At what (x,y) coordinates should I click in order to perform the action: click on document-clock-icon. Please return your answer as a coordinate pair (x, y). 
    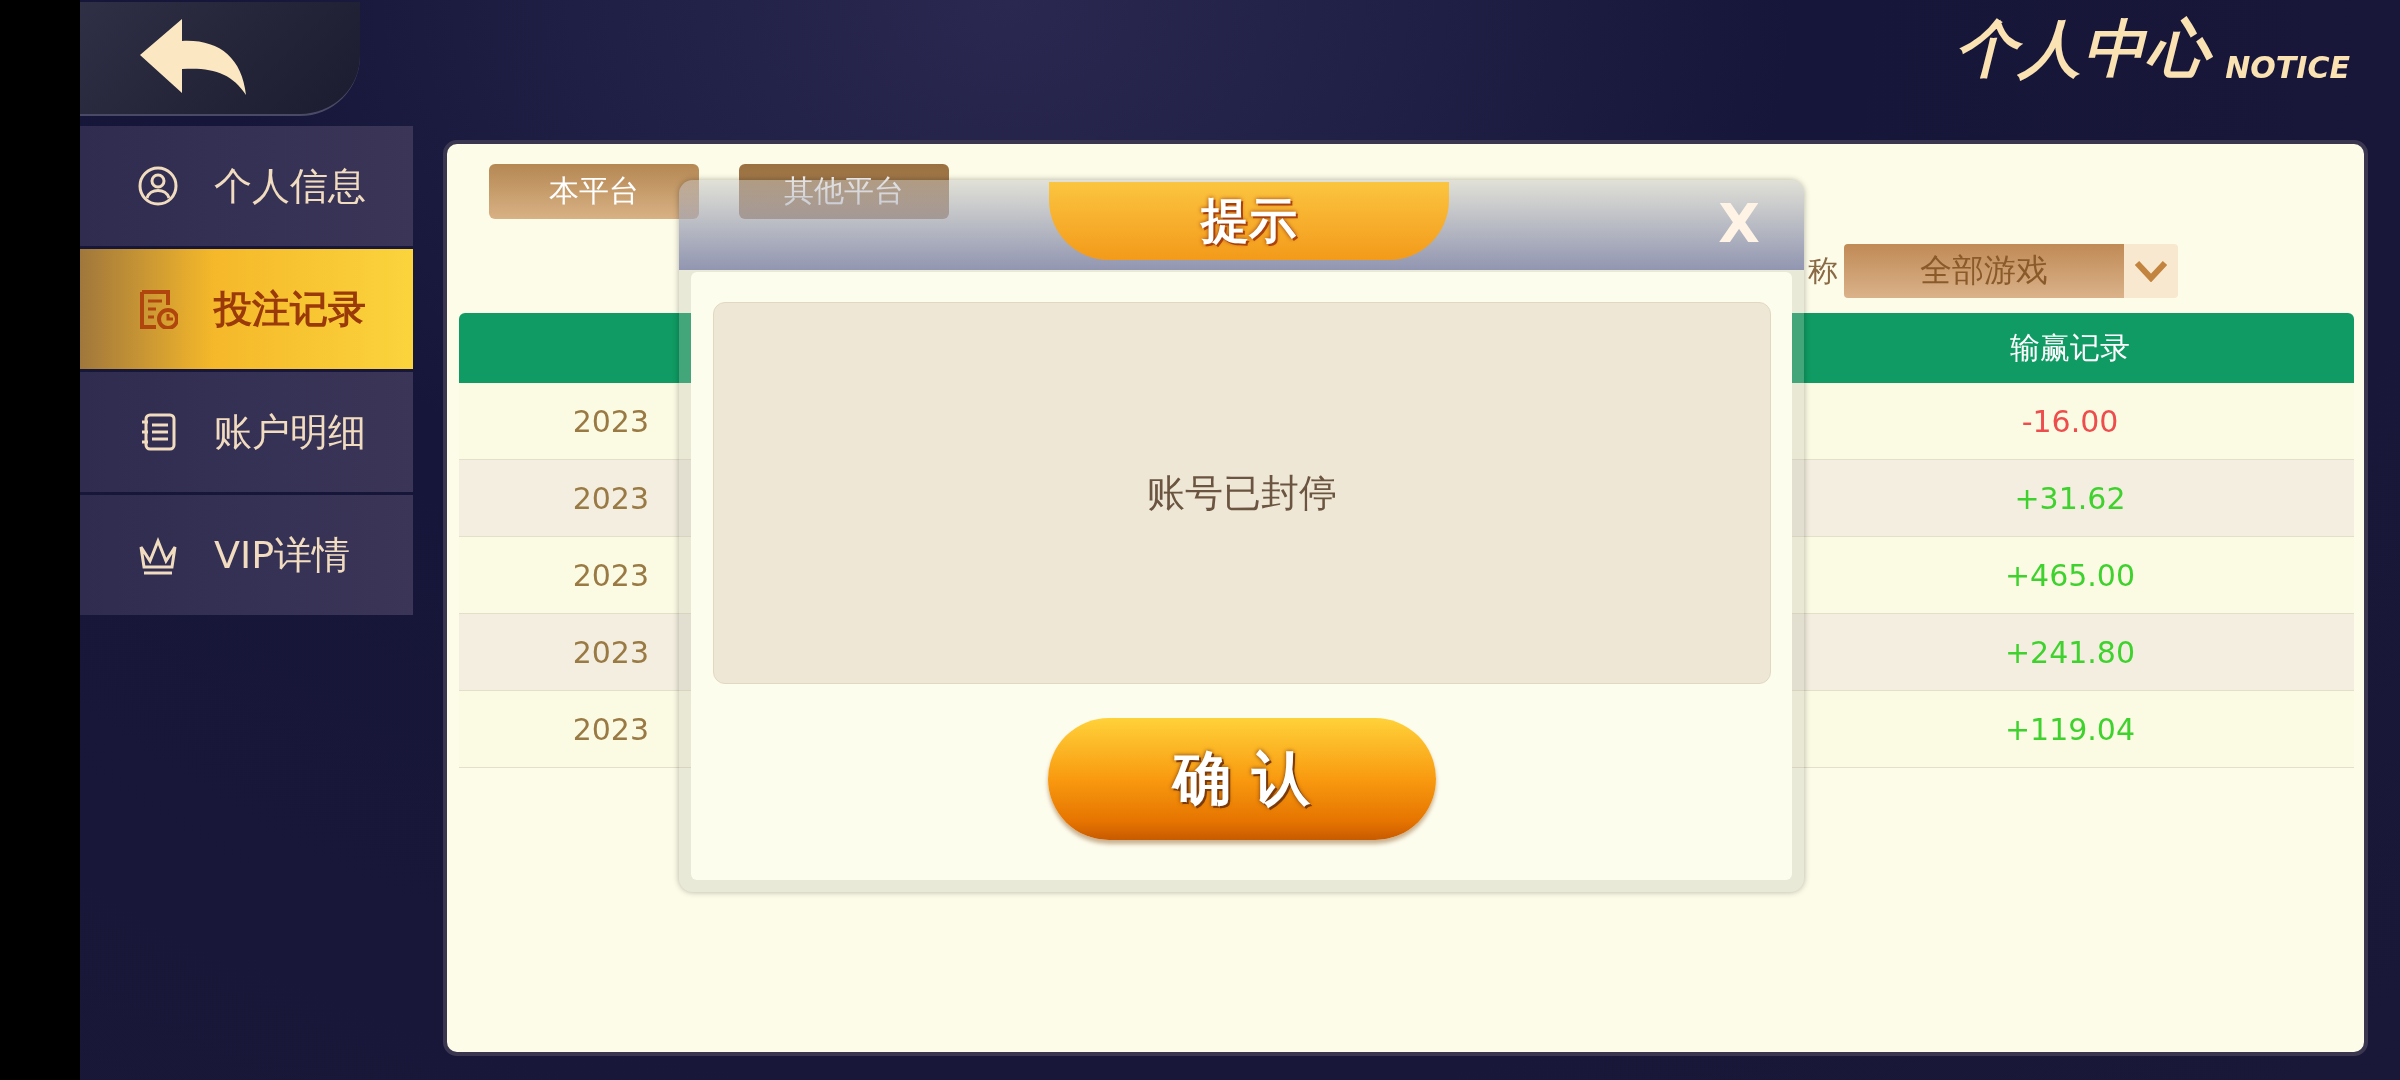
    Looking at the image, I should click on (158, 309).